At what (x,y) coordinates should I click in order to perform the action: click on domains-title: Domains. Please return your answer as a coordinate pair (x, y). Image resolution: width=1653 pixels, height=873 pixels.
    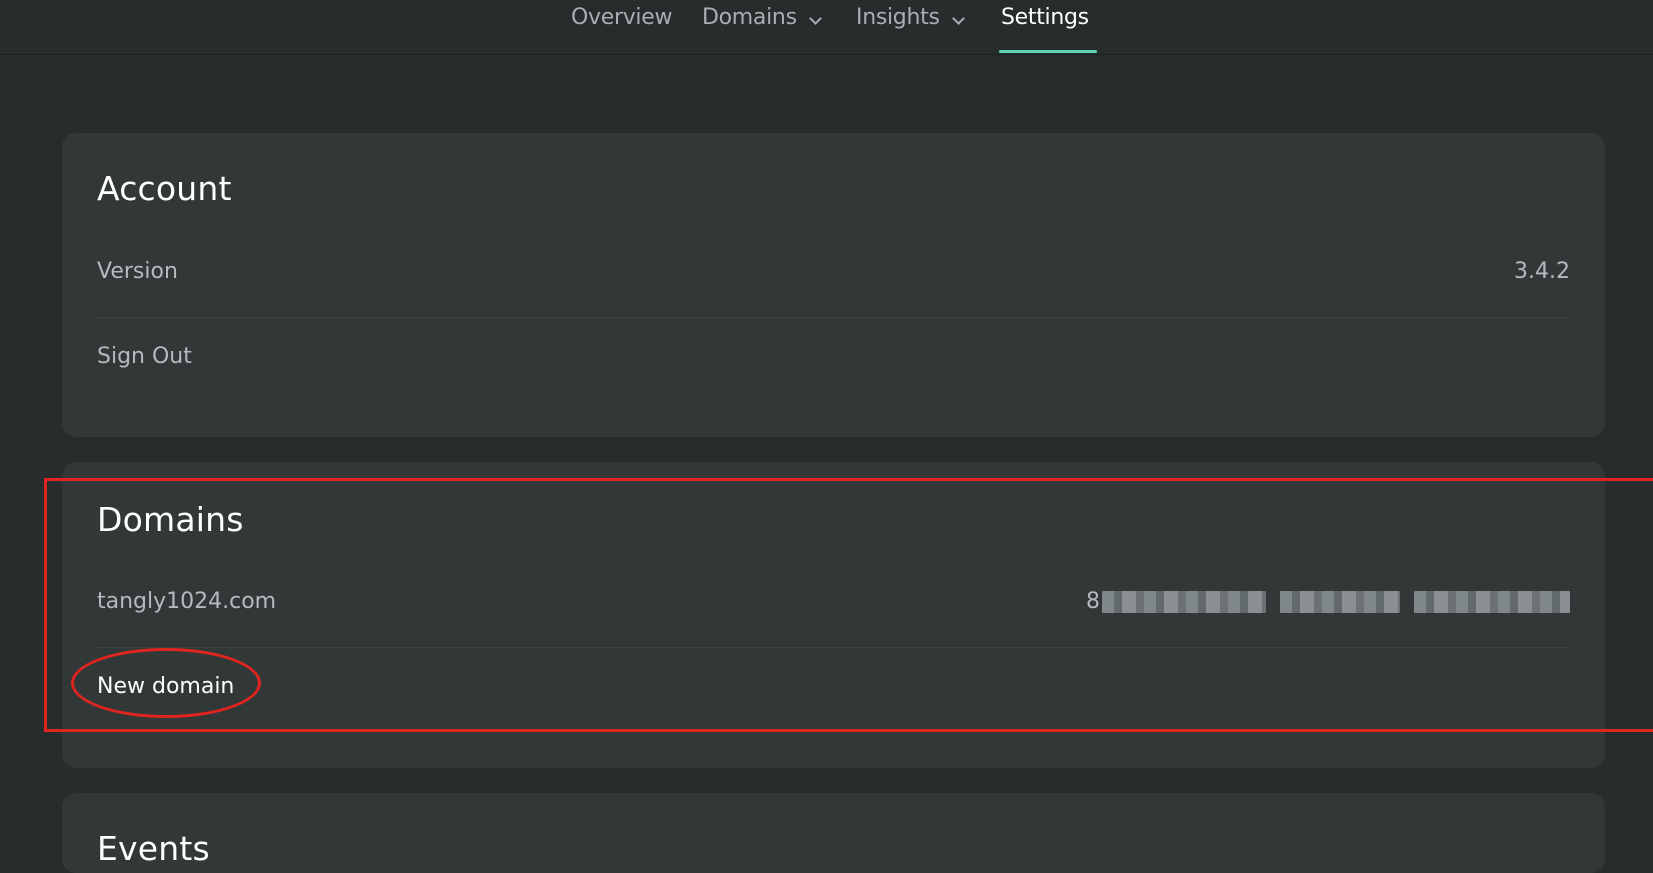
    Looking at the image, I should click on (170, 519).